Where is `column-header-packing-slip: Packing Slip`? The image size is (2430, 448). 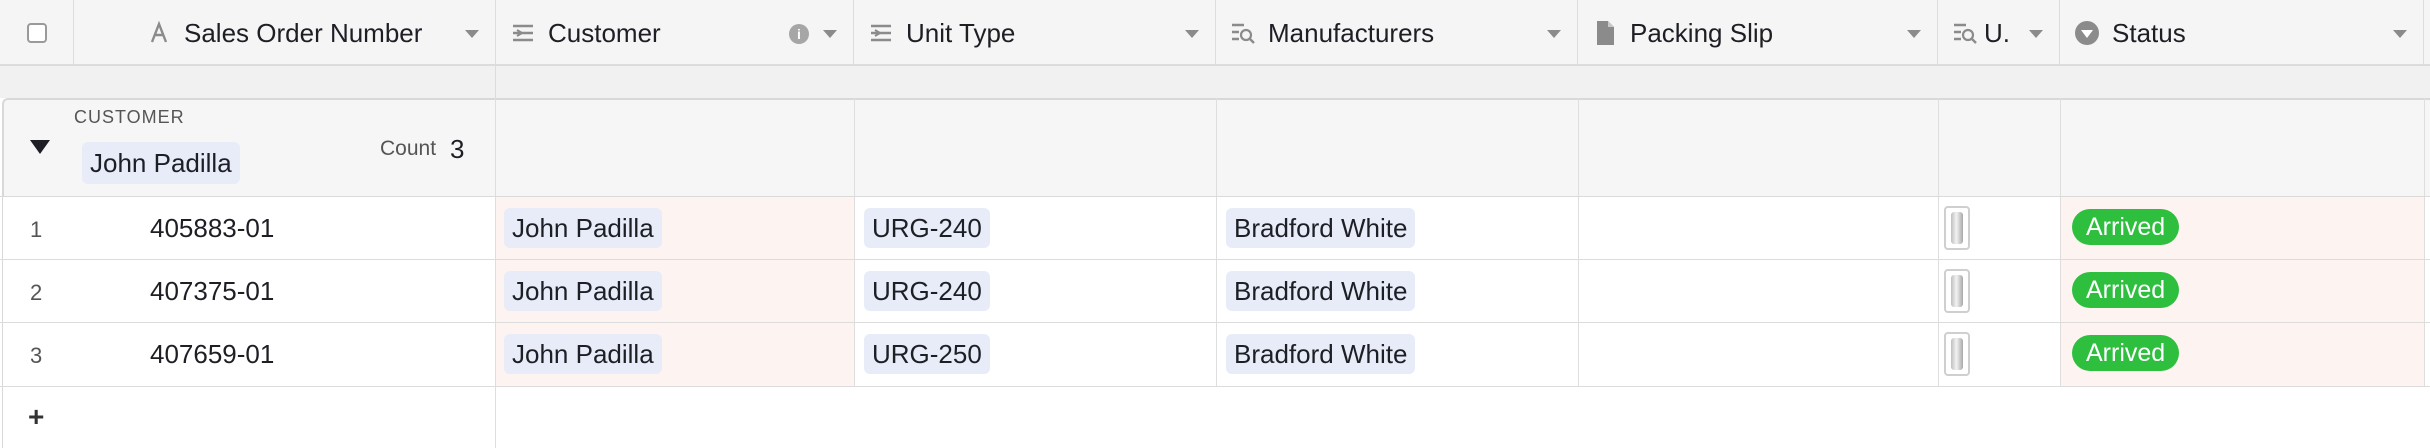
column-header-packing-slip: Packing Slip is located at coordinates (1758, 33).